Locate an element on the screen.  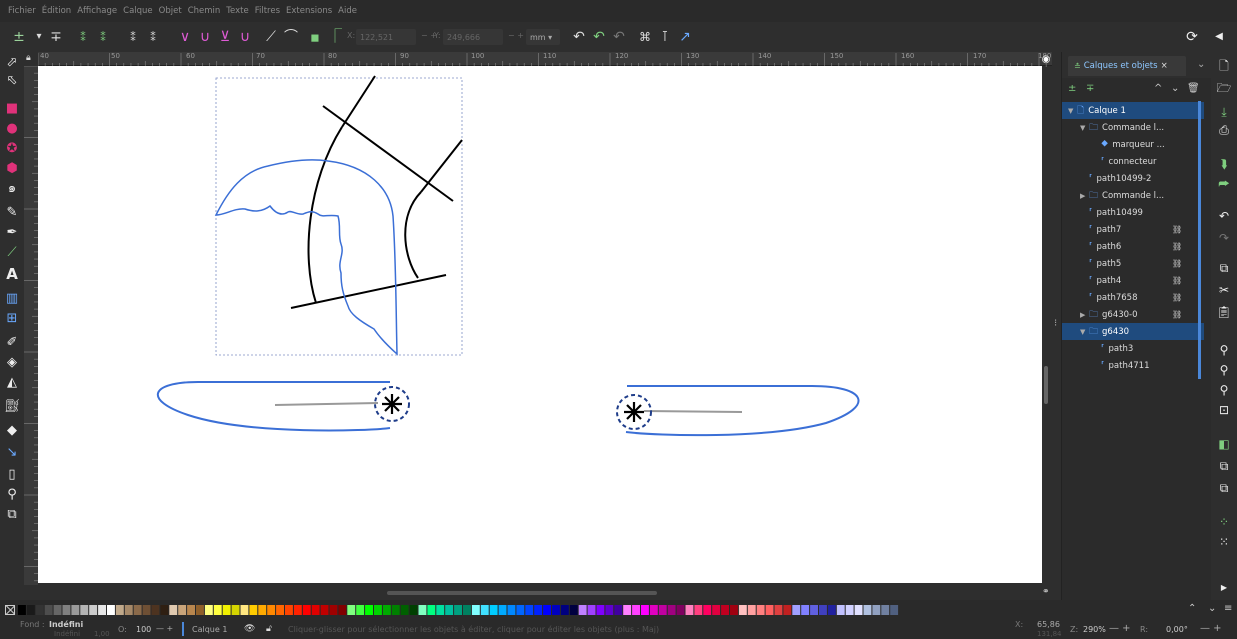
clone-icon: ⧉ is located at coordinates (1224, 466).